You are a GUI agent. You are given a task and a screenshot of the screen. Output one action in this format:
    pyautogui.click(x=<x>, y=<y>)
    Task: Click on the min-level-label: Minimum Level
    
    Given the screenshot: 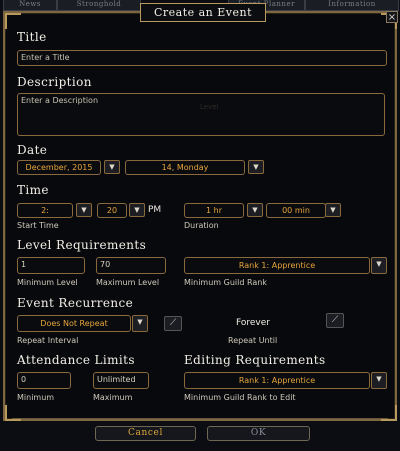 What is the action you would take?
    pyautogui.click(x=47, y=282)
    